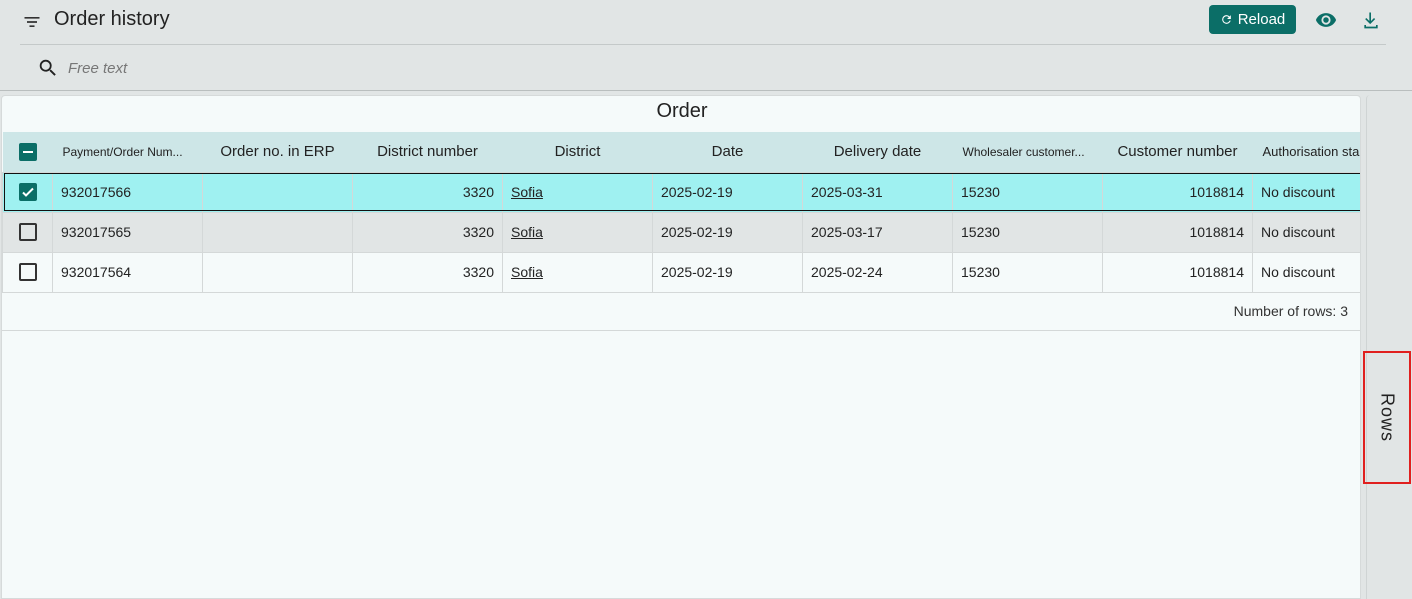  Describe the element at coordinates (878, 152) in the screenshot. I see `column-header-delivery-date: Delivery date` at that location.